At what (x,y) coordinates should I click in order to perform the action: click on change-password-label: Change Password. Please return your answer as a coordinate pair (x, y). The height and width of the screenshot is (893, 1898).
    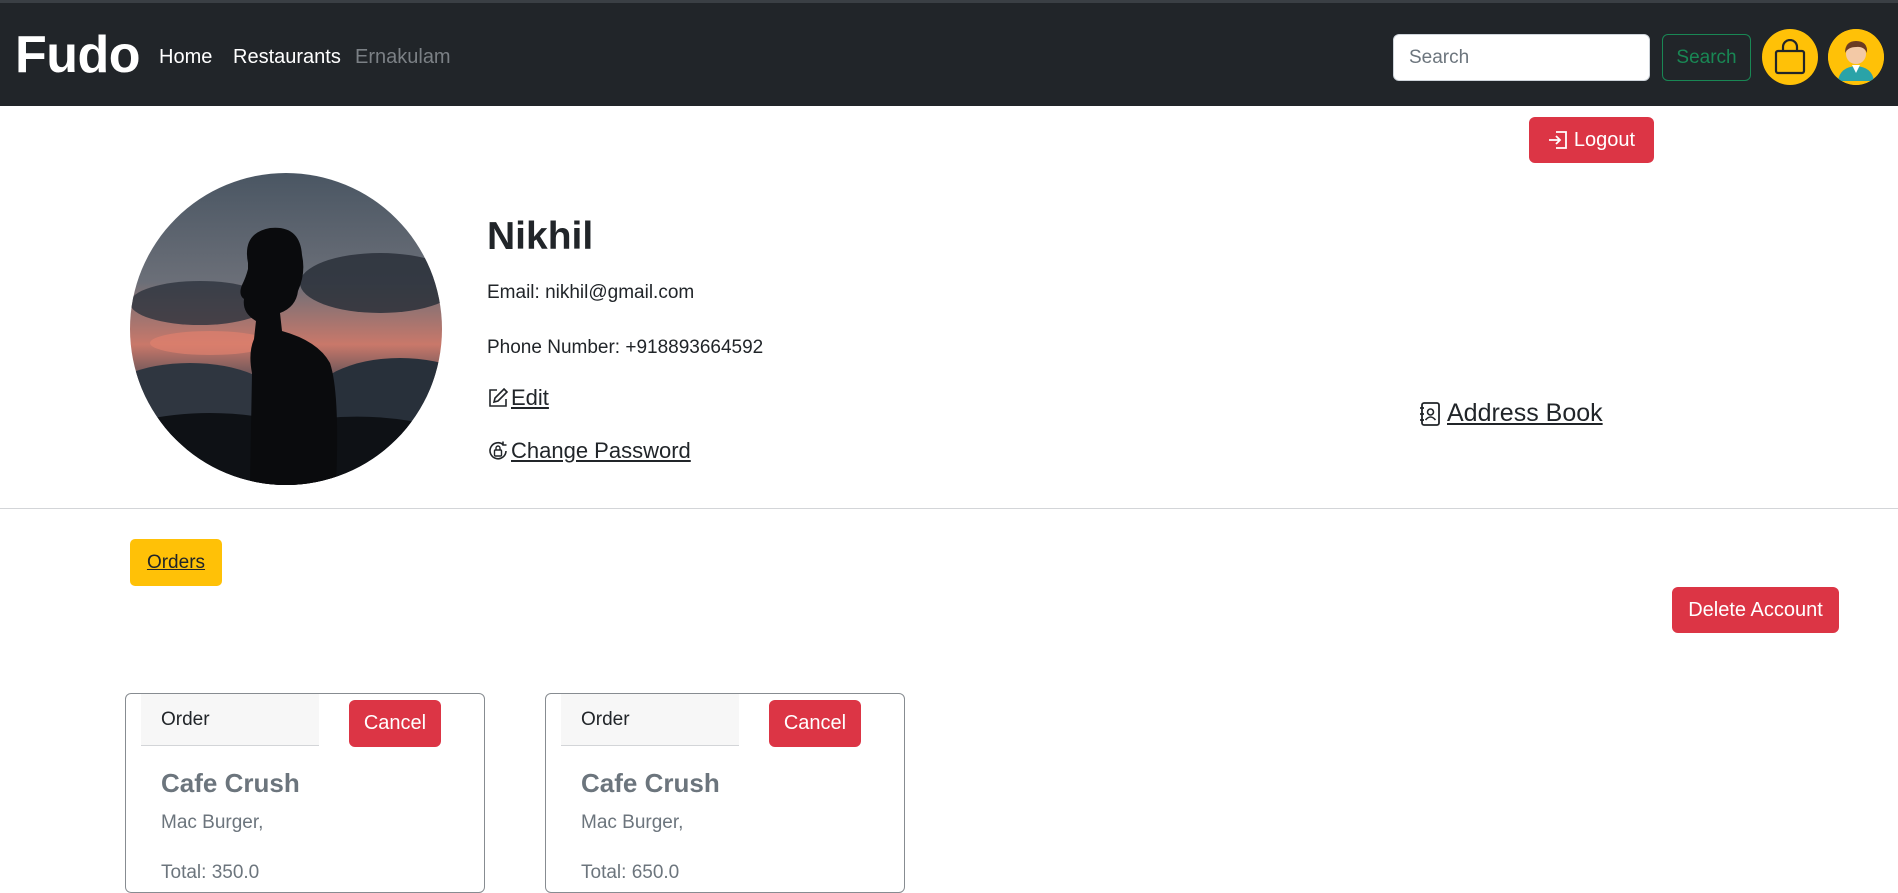
    Looking at the image, I should click on (601, 450).